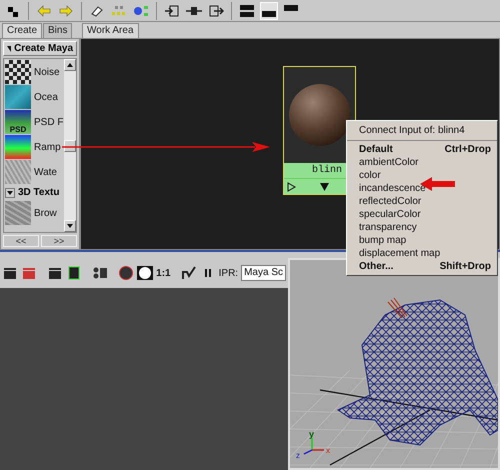 This screenshot has height=470, width=500. What do you see at coordinates (465, 266) in the screenshot?
I see `menu-shortcut: Shift+Drop` at bounding box center [465, 266].